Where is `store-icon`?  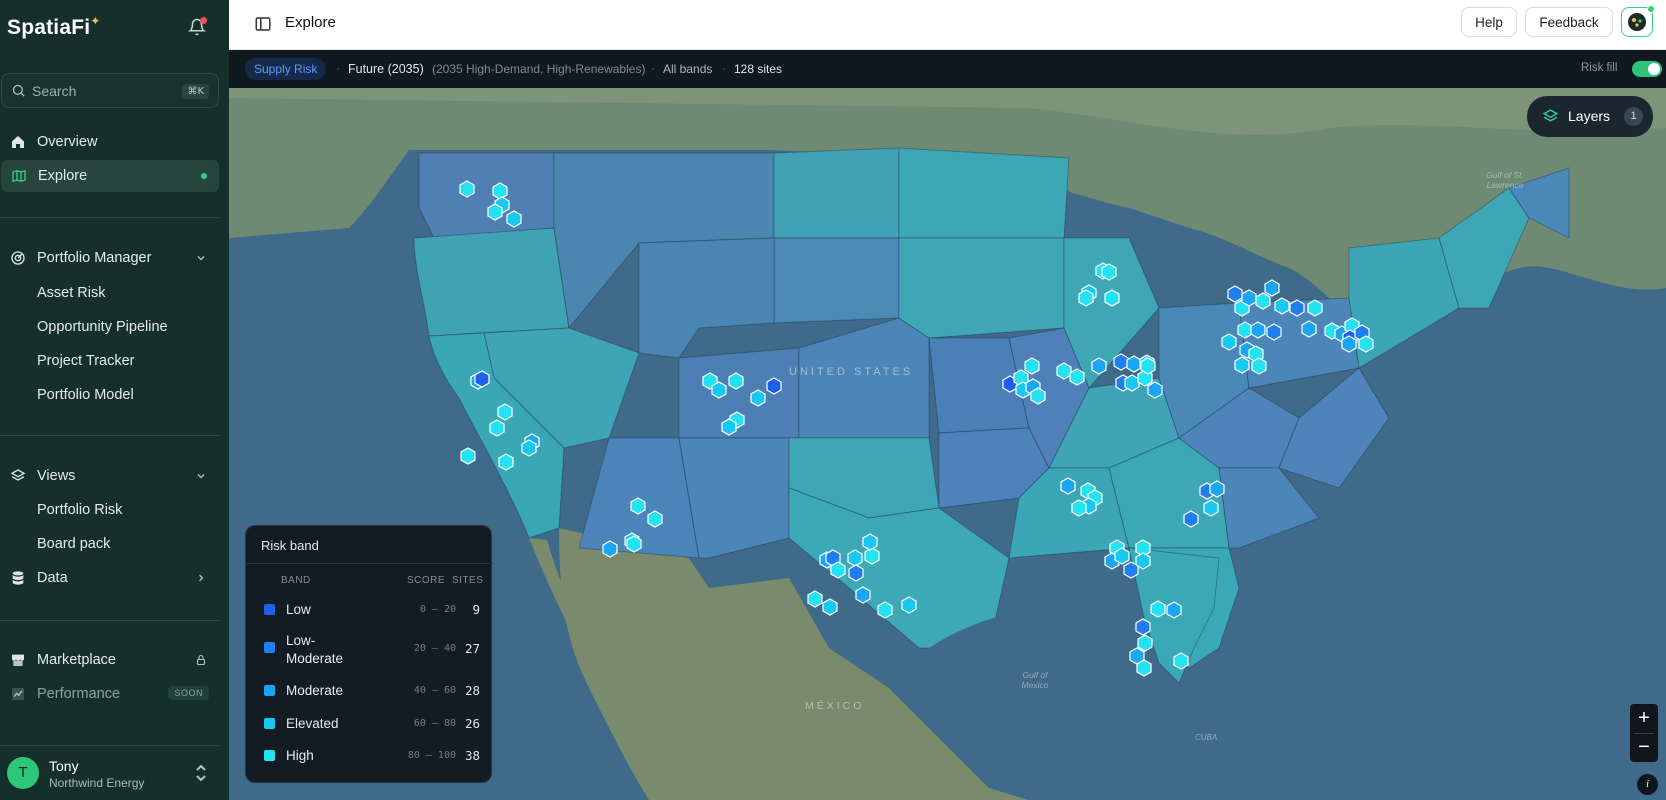
store-icon is located at coordinates (18, 660).